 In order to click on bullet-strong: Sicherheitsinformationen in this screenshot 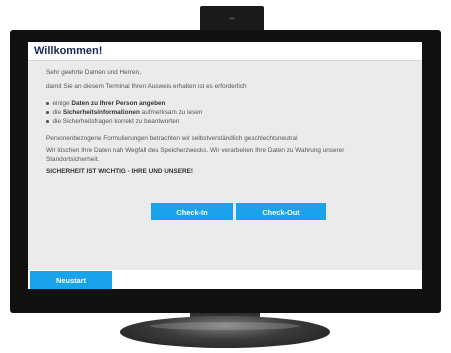, I will do `click(101, 112)`.